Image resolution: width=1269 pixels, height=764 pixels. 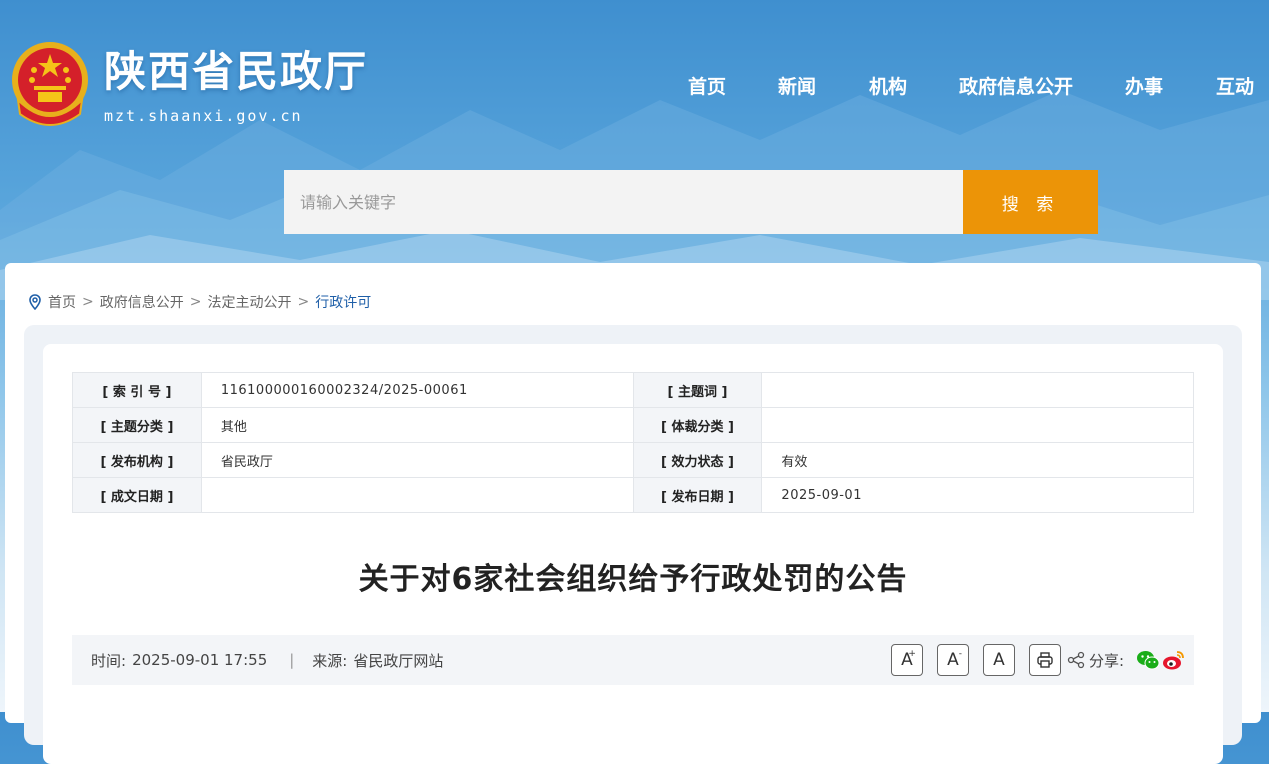 I want to click on breadcrumb-statutory-disclosure: 法定主动公开, so click(x=249, y=302).